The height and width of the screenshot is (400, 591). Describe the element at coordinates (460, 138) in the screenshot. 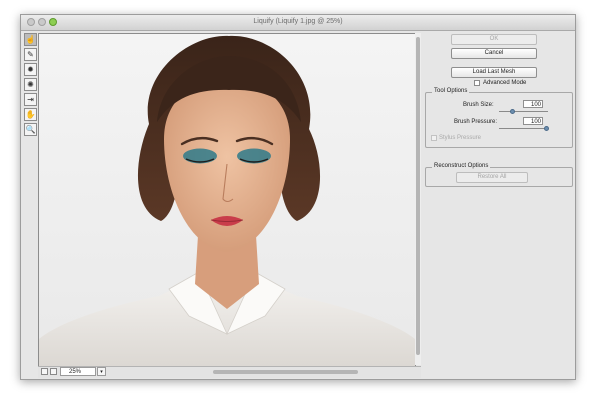

I see `stylus-pressure-label: Stylus Pressure` at that location.